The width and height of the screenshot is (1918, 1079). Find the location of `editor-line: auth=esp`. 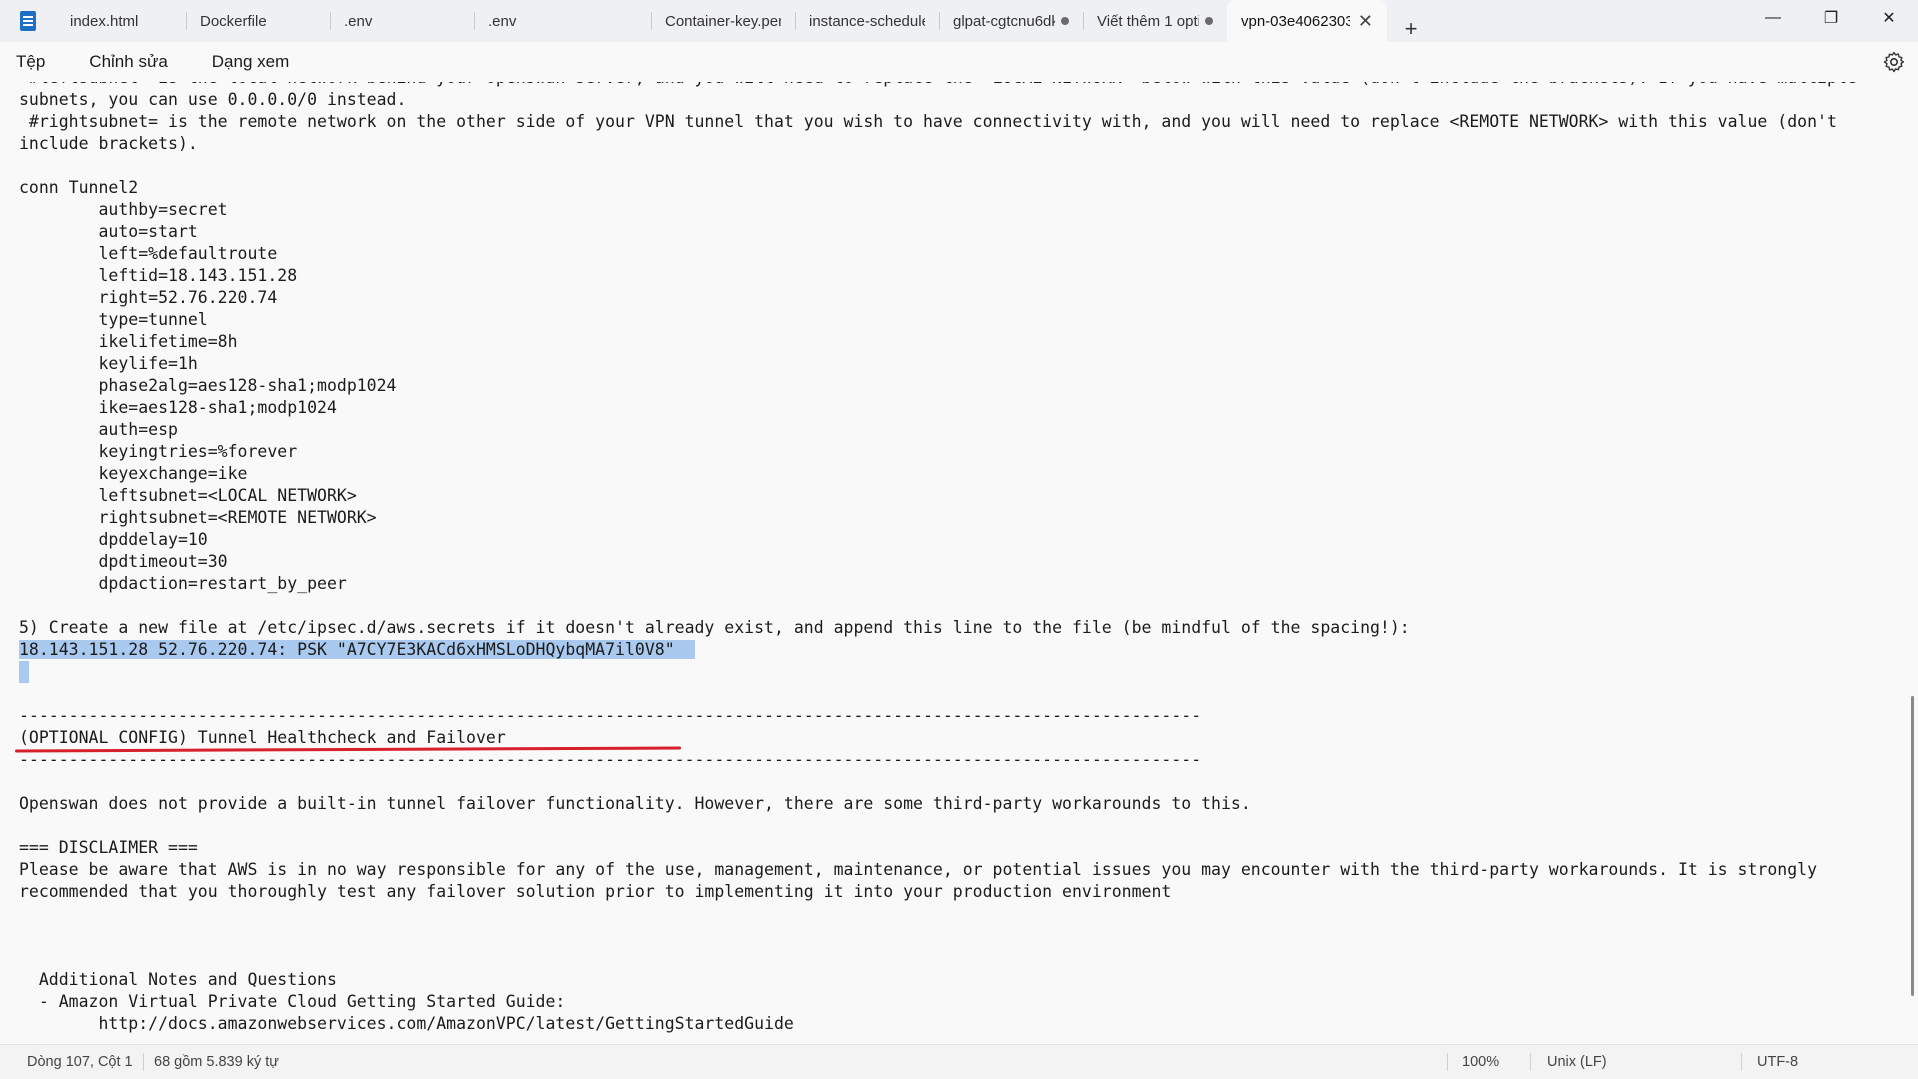

editor-line: auth=esp is located at coordinates (98, 429).